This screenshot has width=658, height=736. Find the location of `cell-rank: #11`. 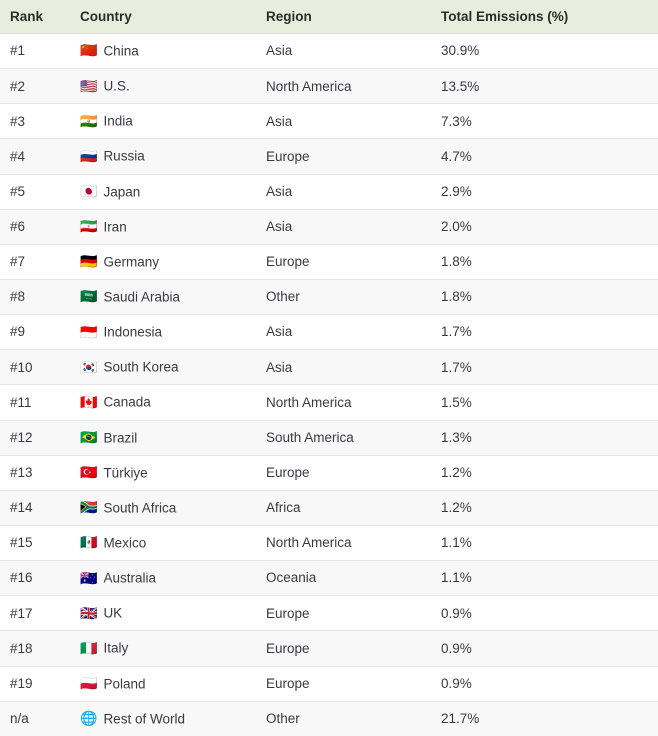

cell-rank: #11 is located at coordinates (33, 402).